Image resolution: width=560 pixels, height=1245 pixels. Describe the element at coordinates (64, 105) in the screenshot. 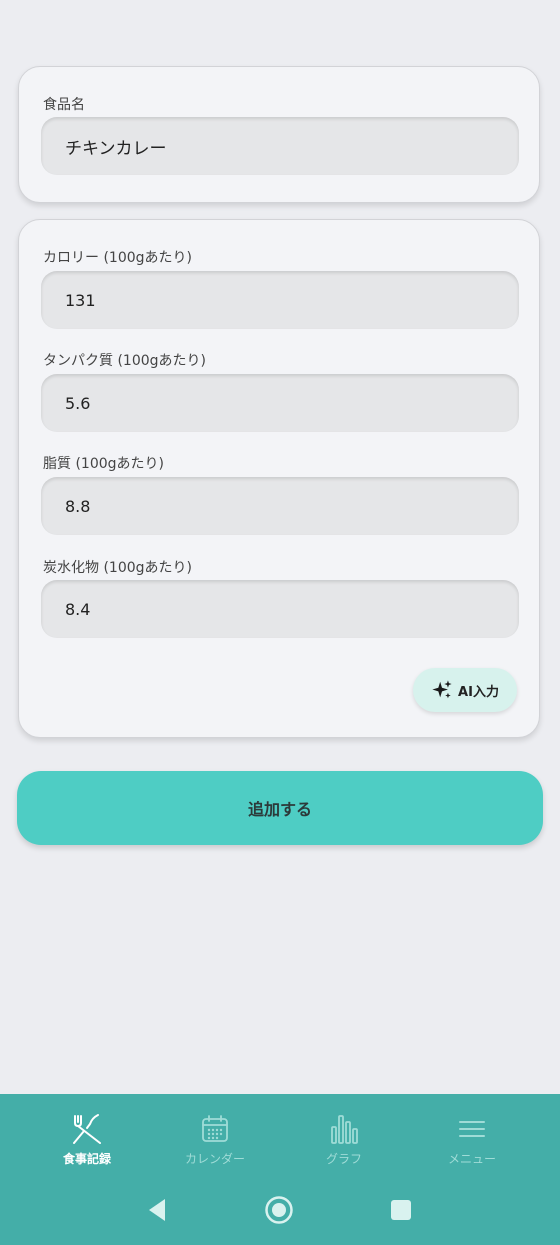

I see `food-name-label: 食品名` at that location.